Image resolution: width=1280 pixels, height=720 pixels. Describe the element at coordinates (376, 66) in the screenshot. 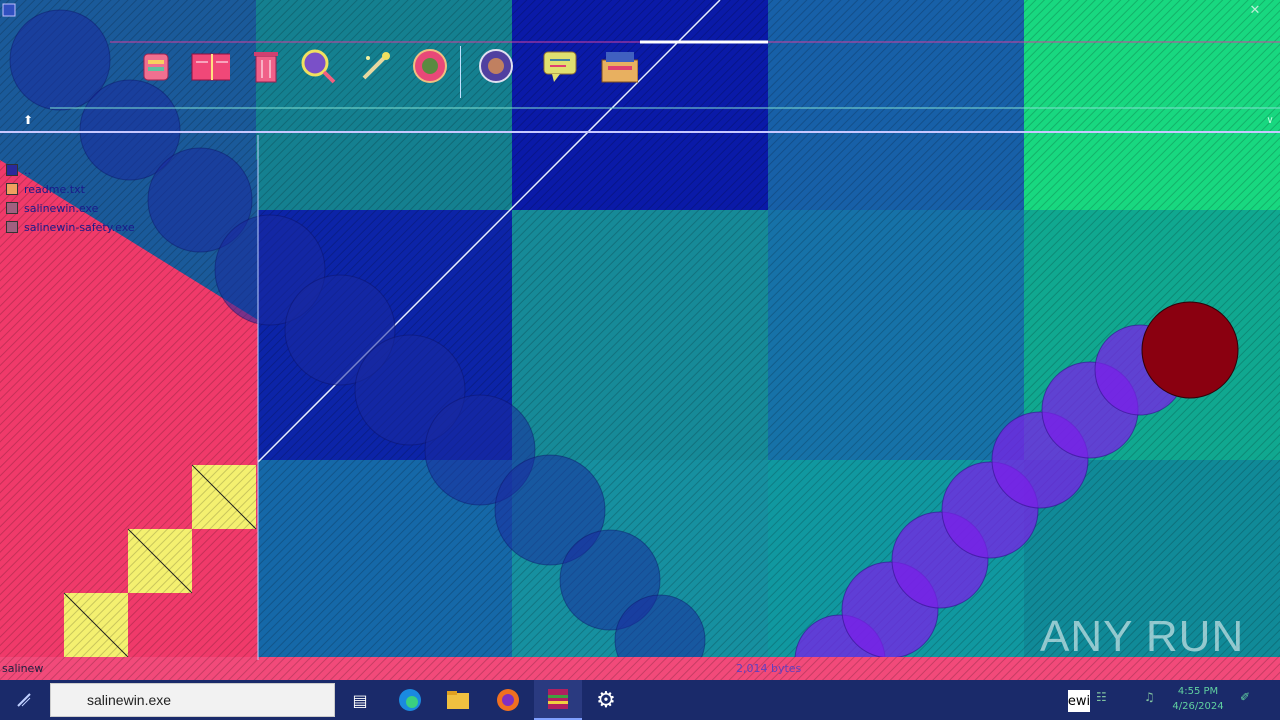

I see `wizard-icon` at that location.